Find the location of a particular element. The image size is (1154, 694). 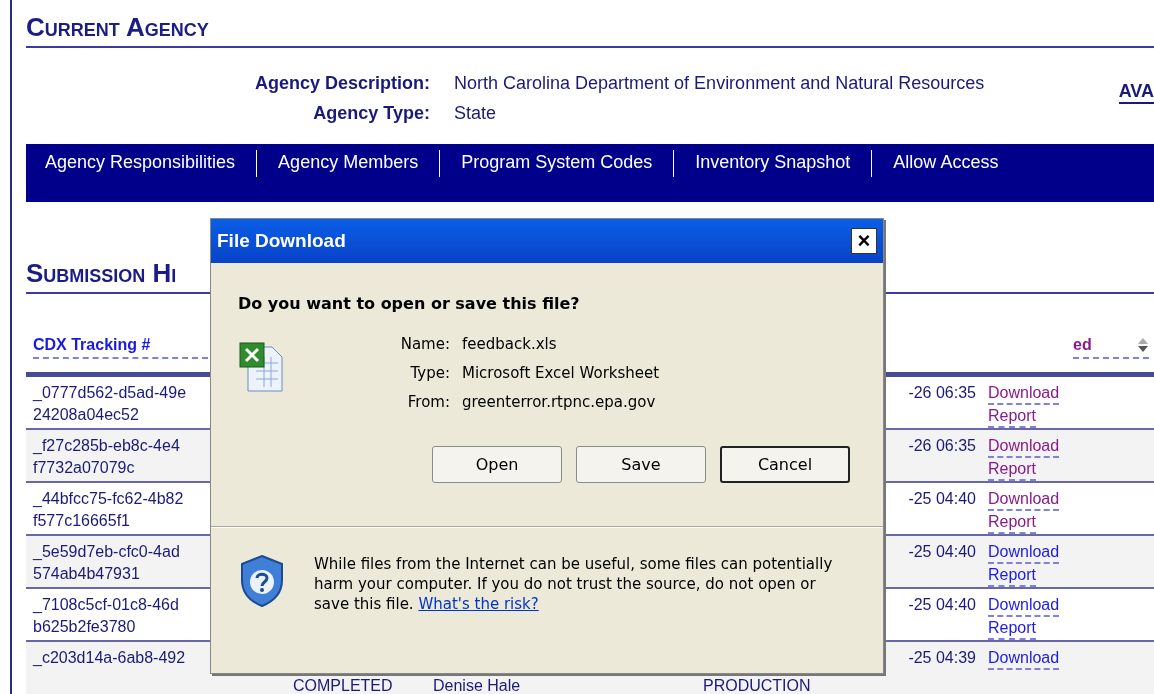

tab: Program System Codes is located at coordinates (556, 163).